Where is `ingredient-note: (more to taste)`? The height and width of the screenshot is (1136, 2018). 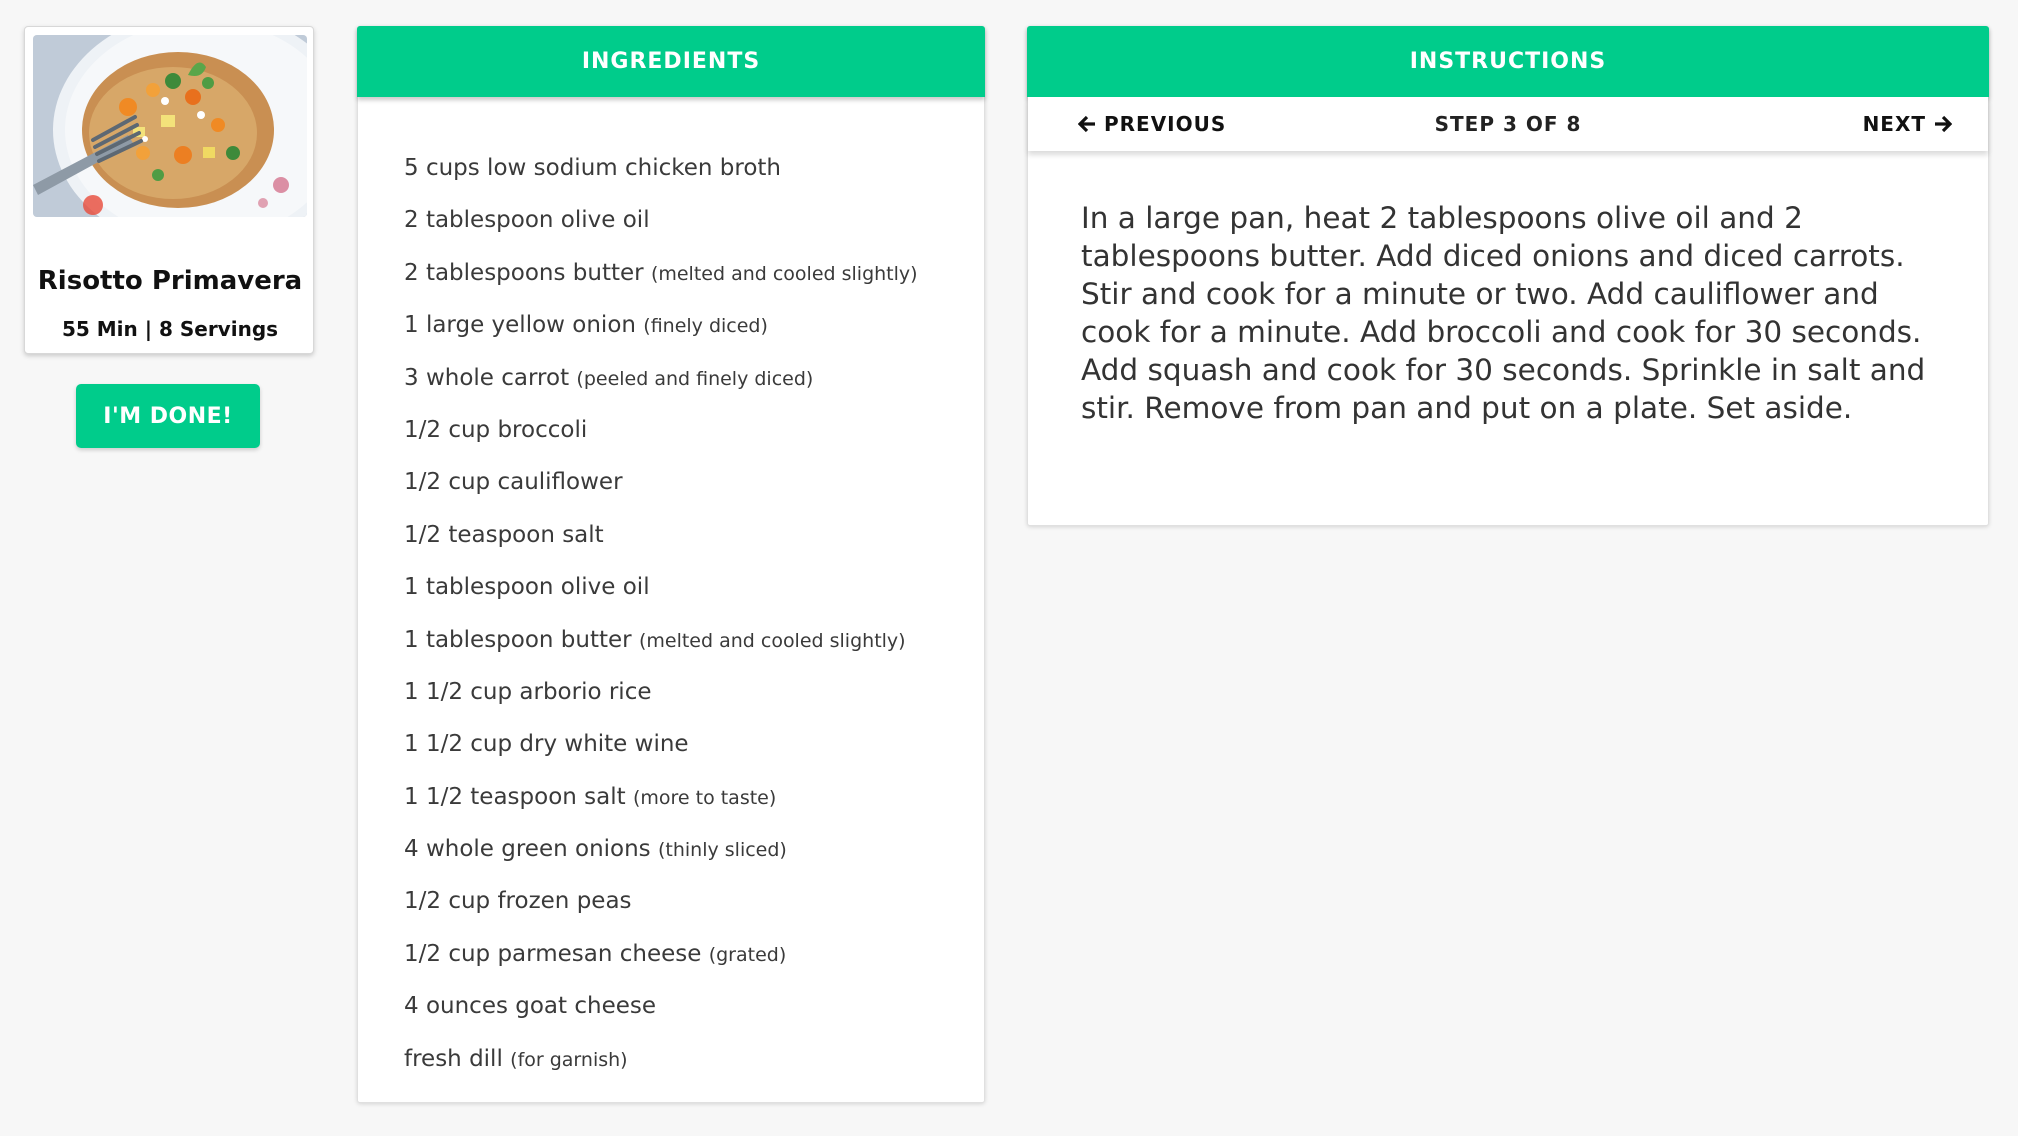 ingredient-note: (more to taste) is located at coordinates (704, 797).